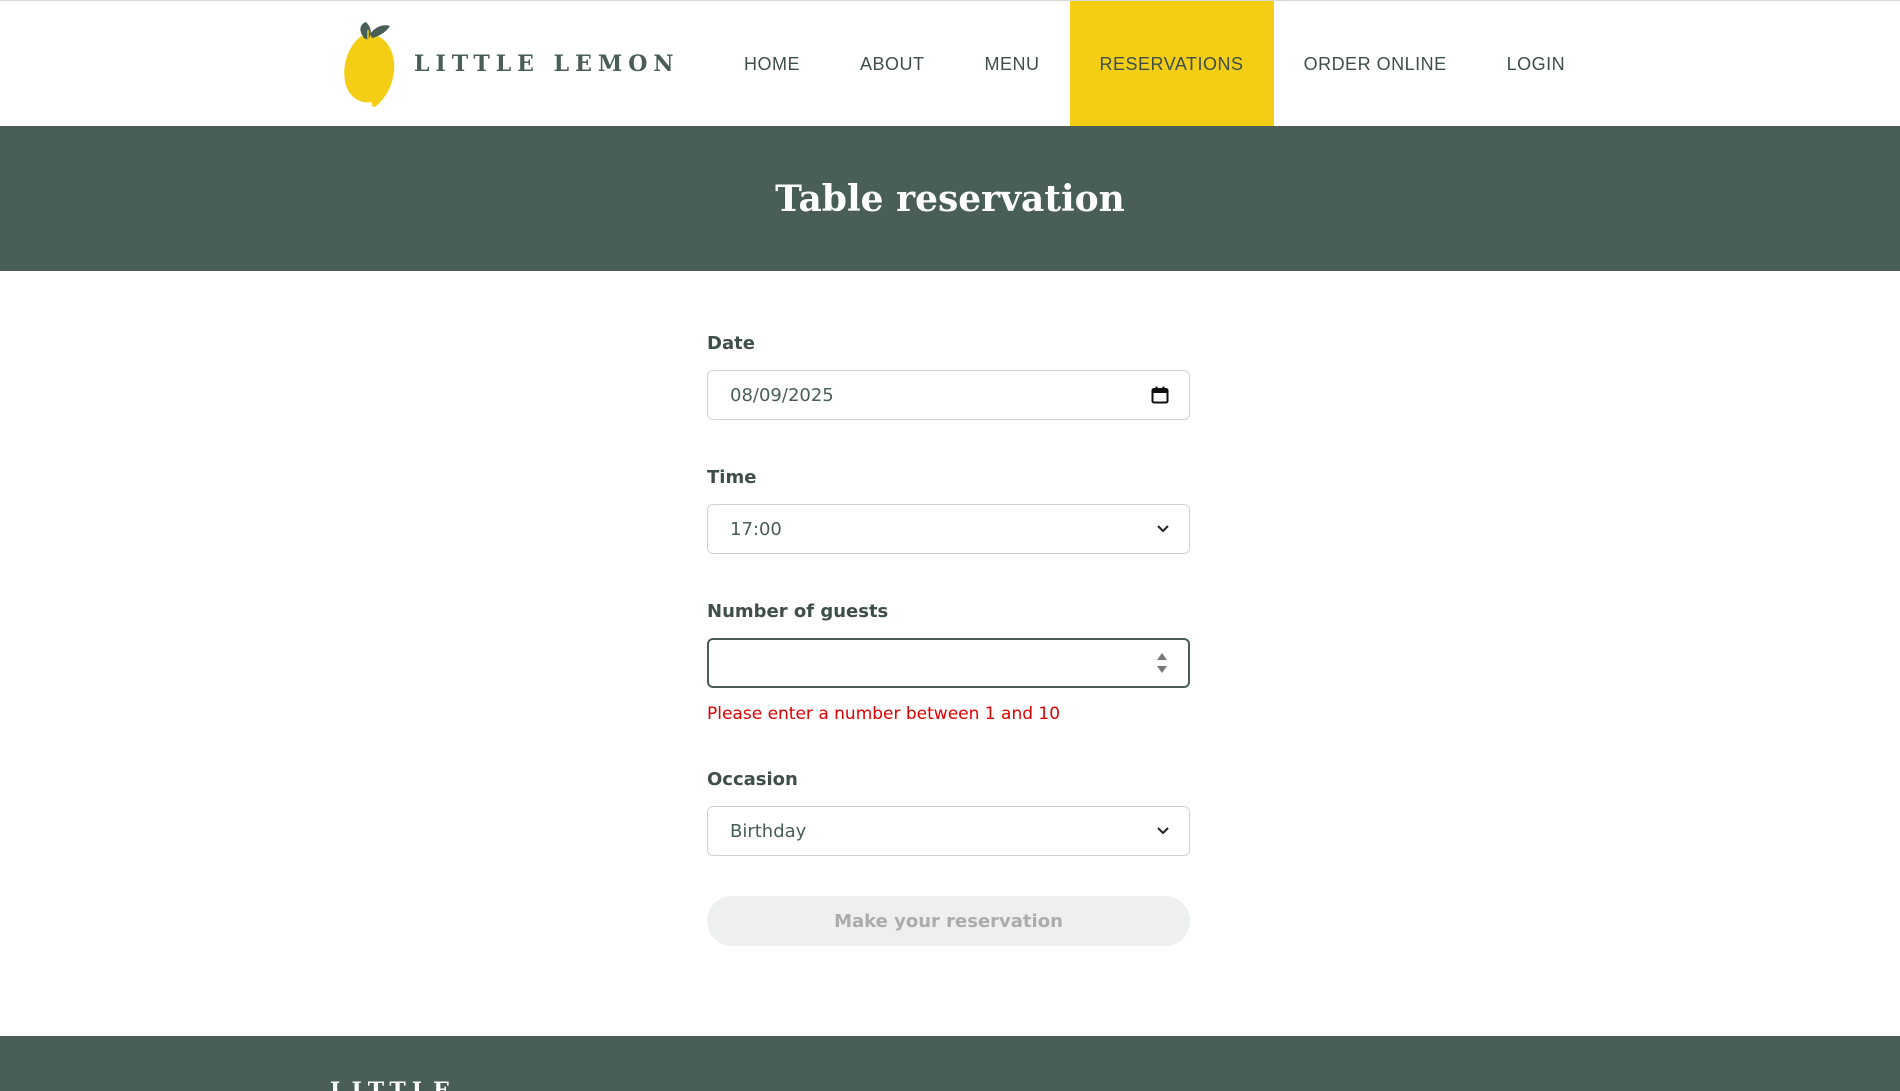 This screenshot has width=1900, height=1091. I want to click on nav-login: LOGIN, so click(1536, 64).